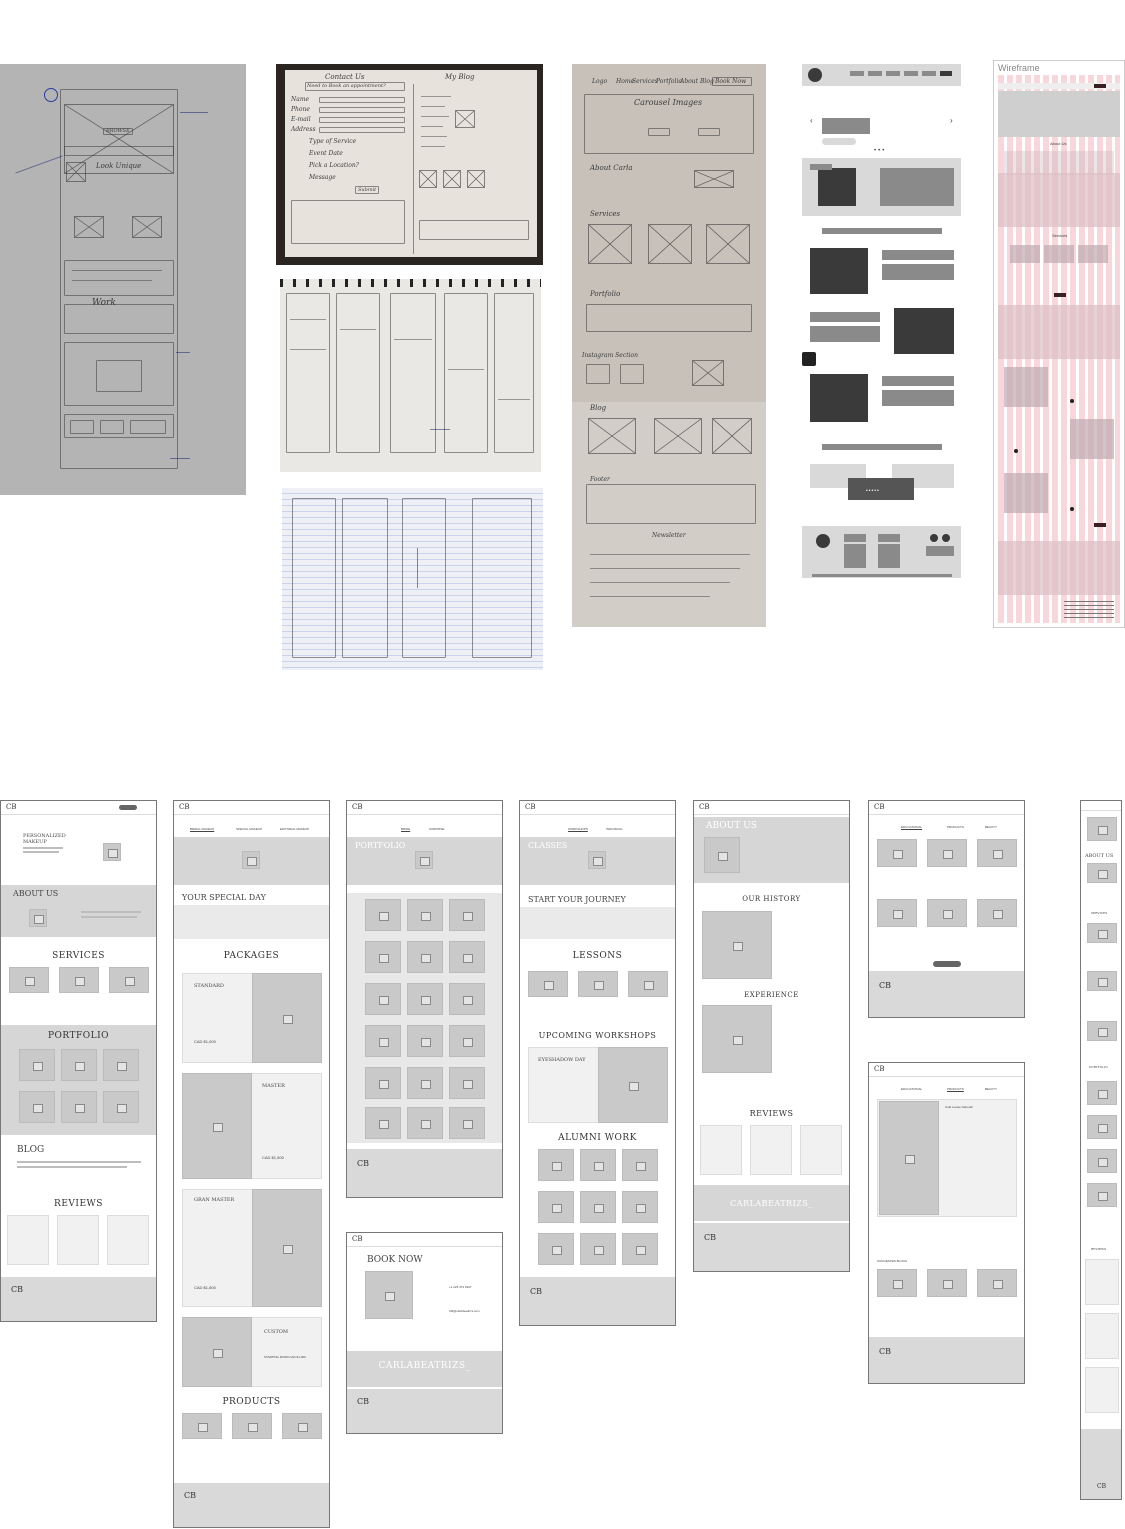 Image resolution: width=1125 pixels, height=1529 pixels. What do you see at coordinates (605, 294) in the screenshot?
I see `sketch5-label-portfolio2: Portfolio` at bounding box center [605, 294].